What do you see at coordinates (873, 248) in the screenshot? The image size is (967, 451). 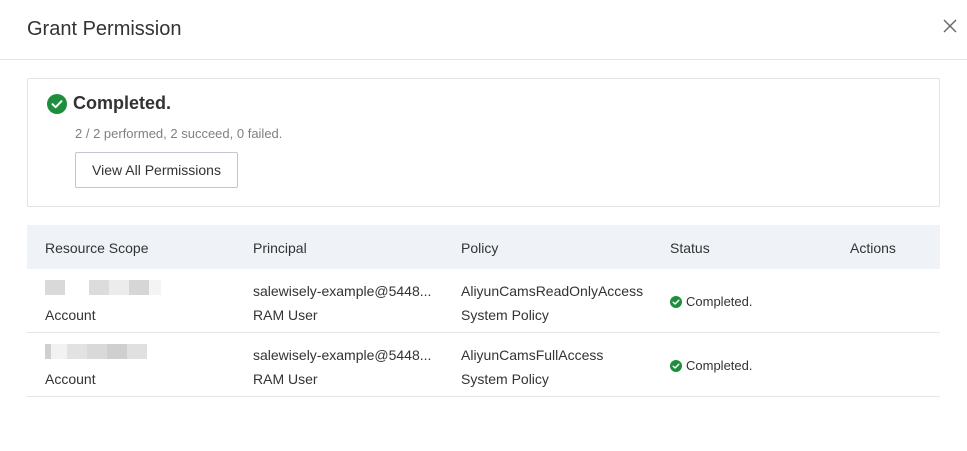 I see `header-actions: Actions` at bounding box center [873, 248].